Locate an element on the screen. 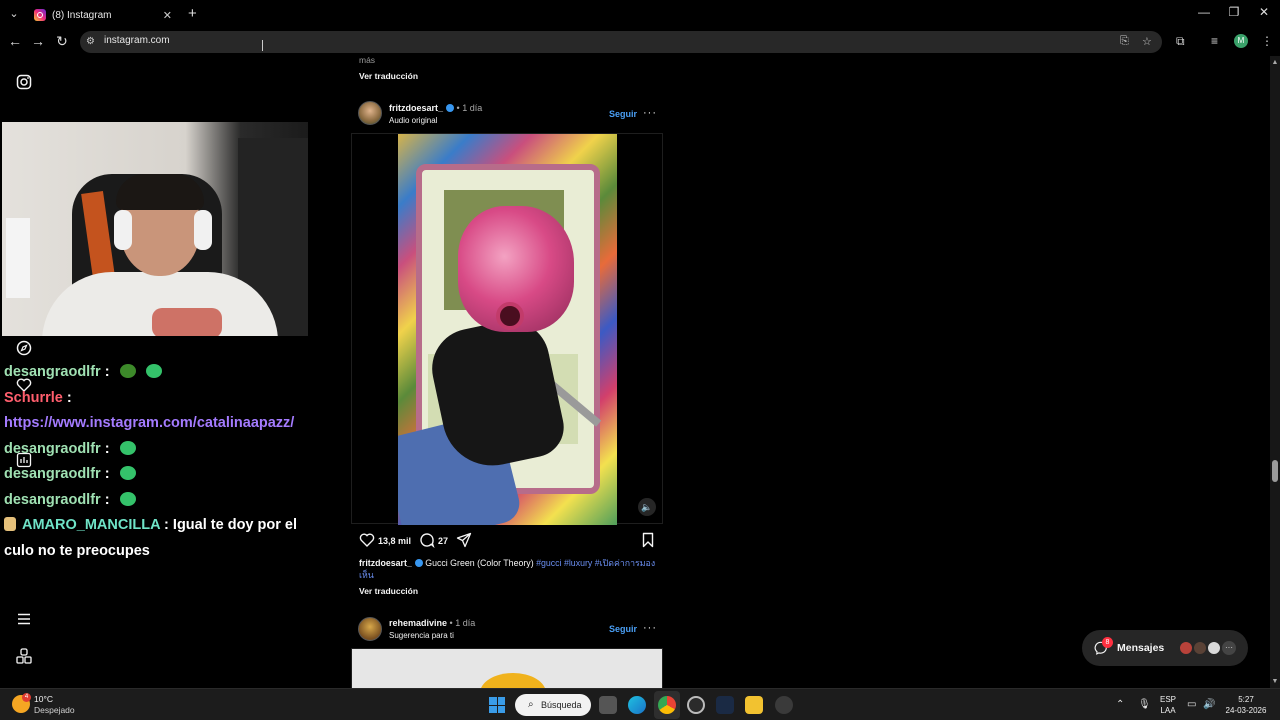  save-bookmark-icon is located at coordinates (648, 540).